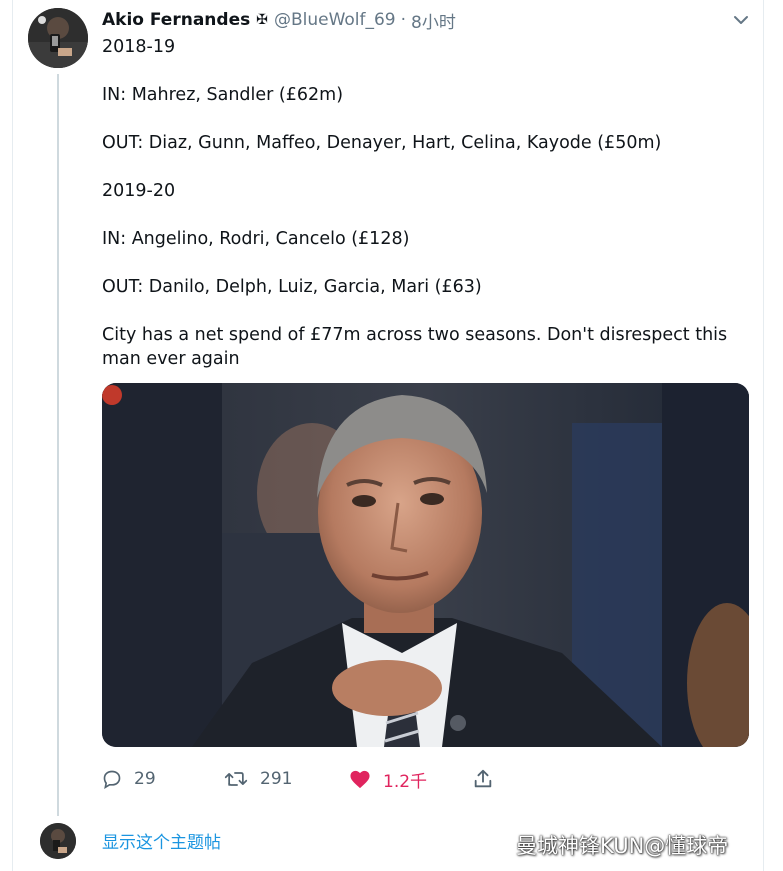 The image size is (783, 871). What do you see at coordinates (276, 779) in the screenshot?
I see `retweet-count: 291` at bounding box center [276, 779].